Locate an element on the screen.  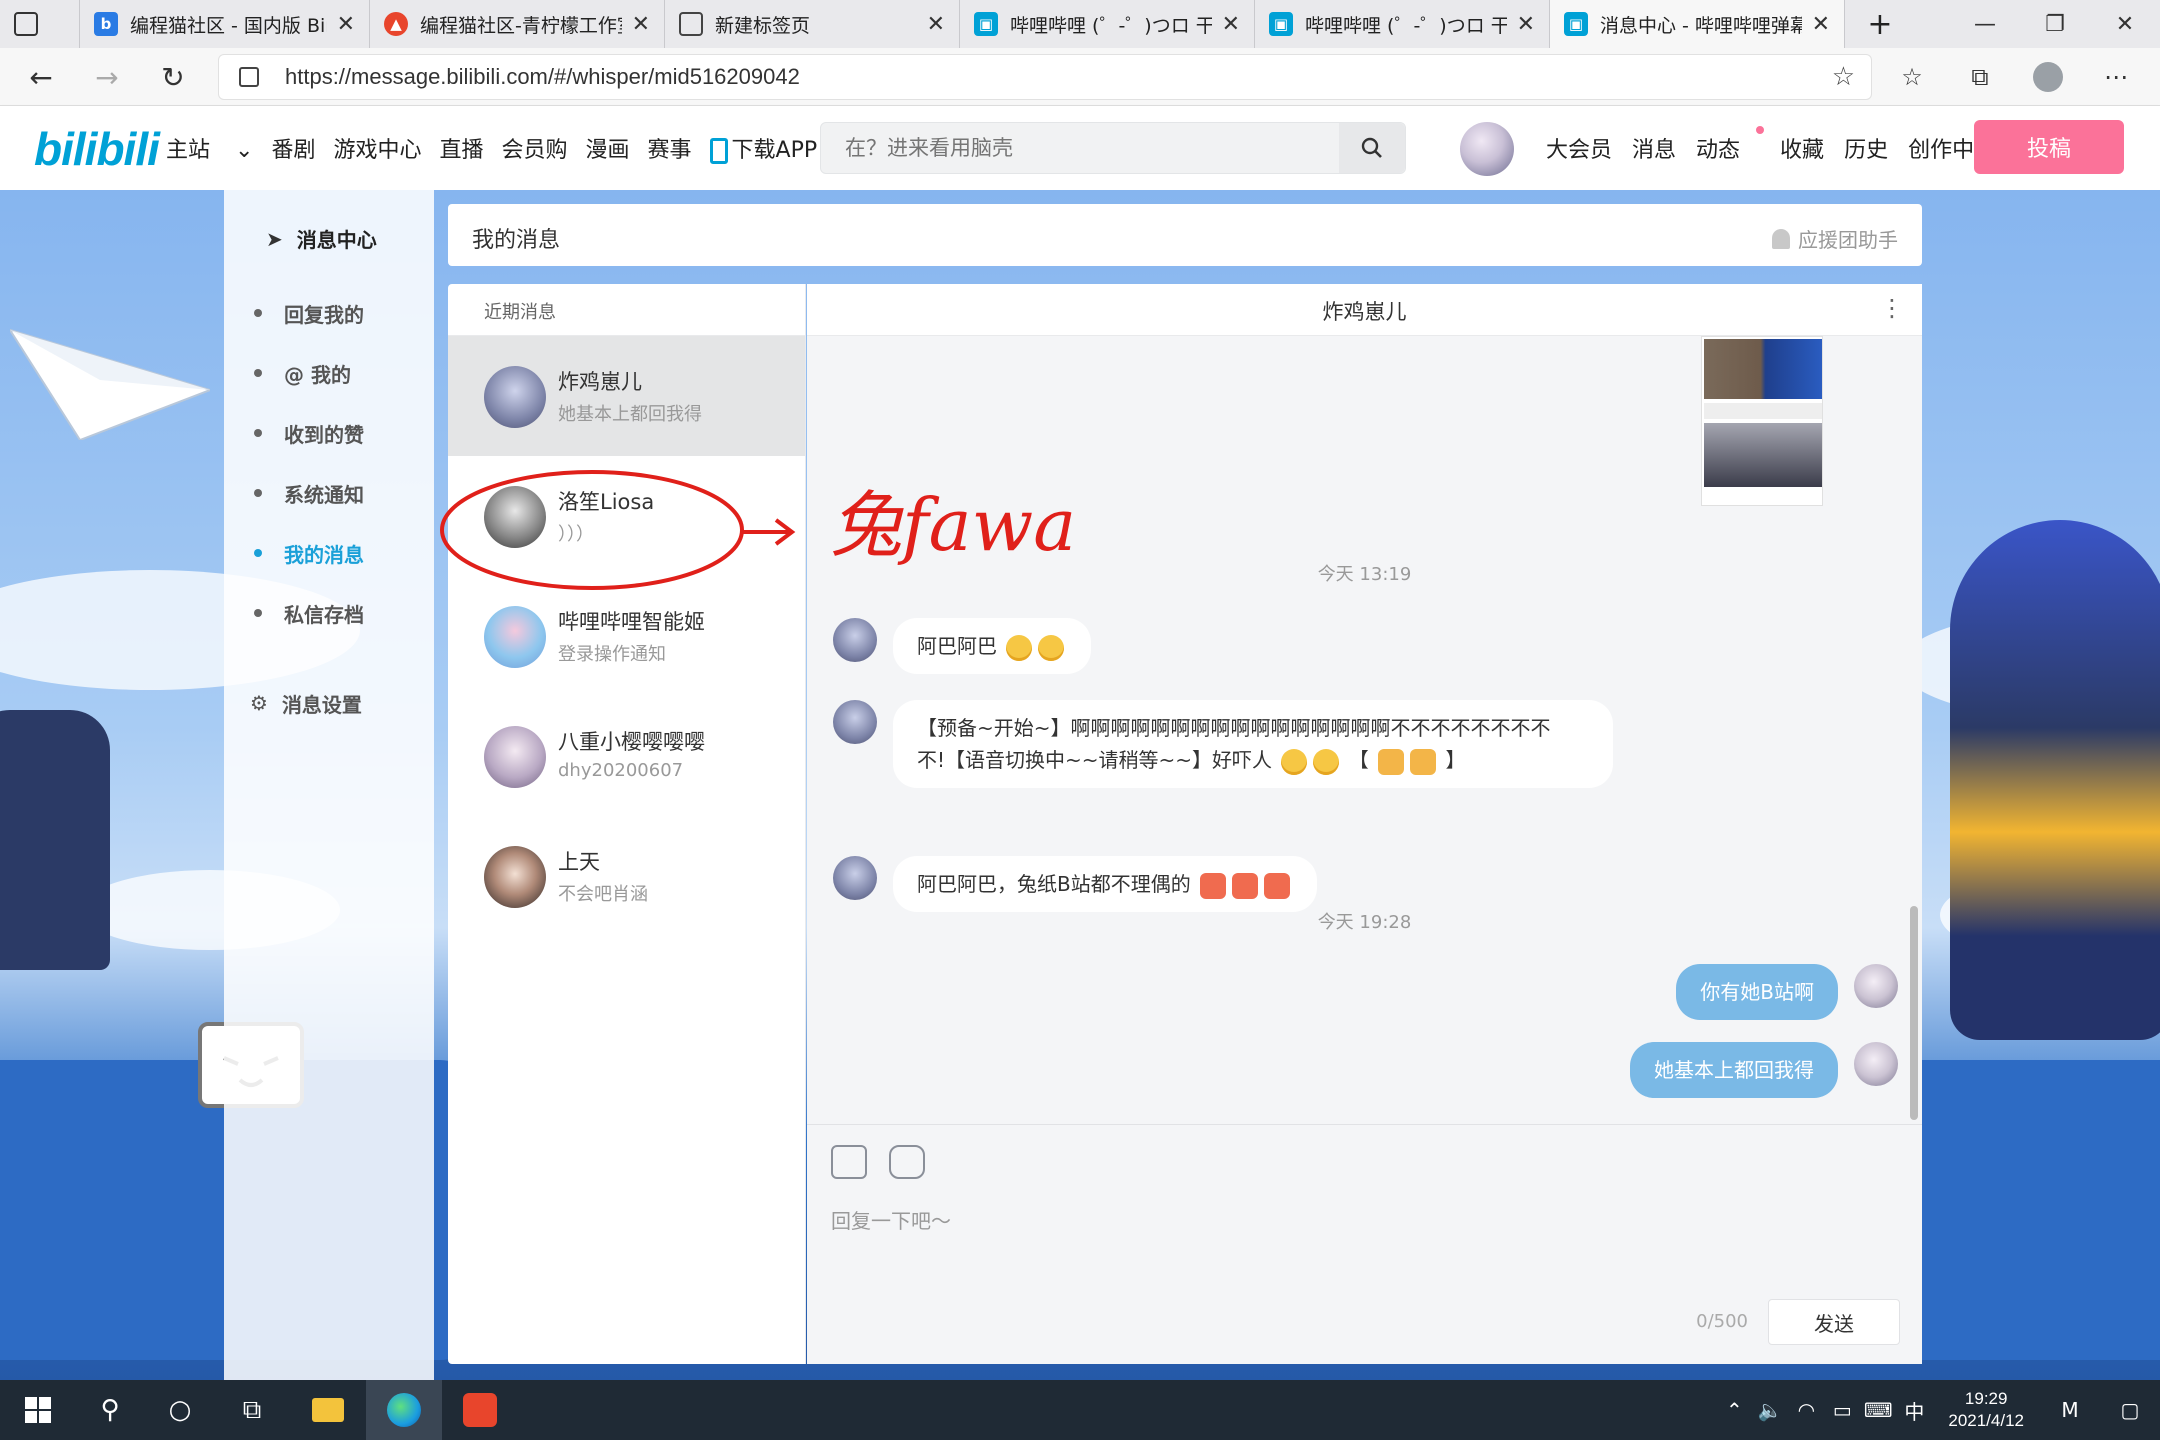
search-input is located at coordinates (1091, 148).